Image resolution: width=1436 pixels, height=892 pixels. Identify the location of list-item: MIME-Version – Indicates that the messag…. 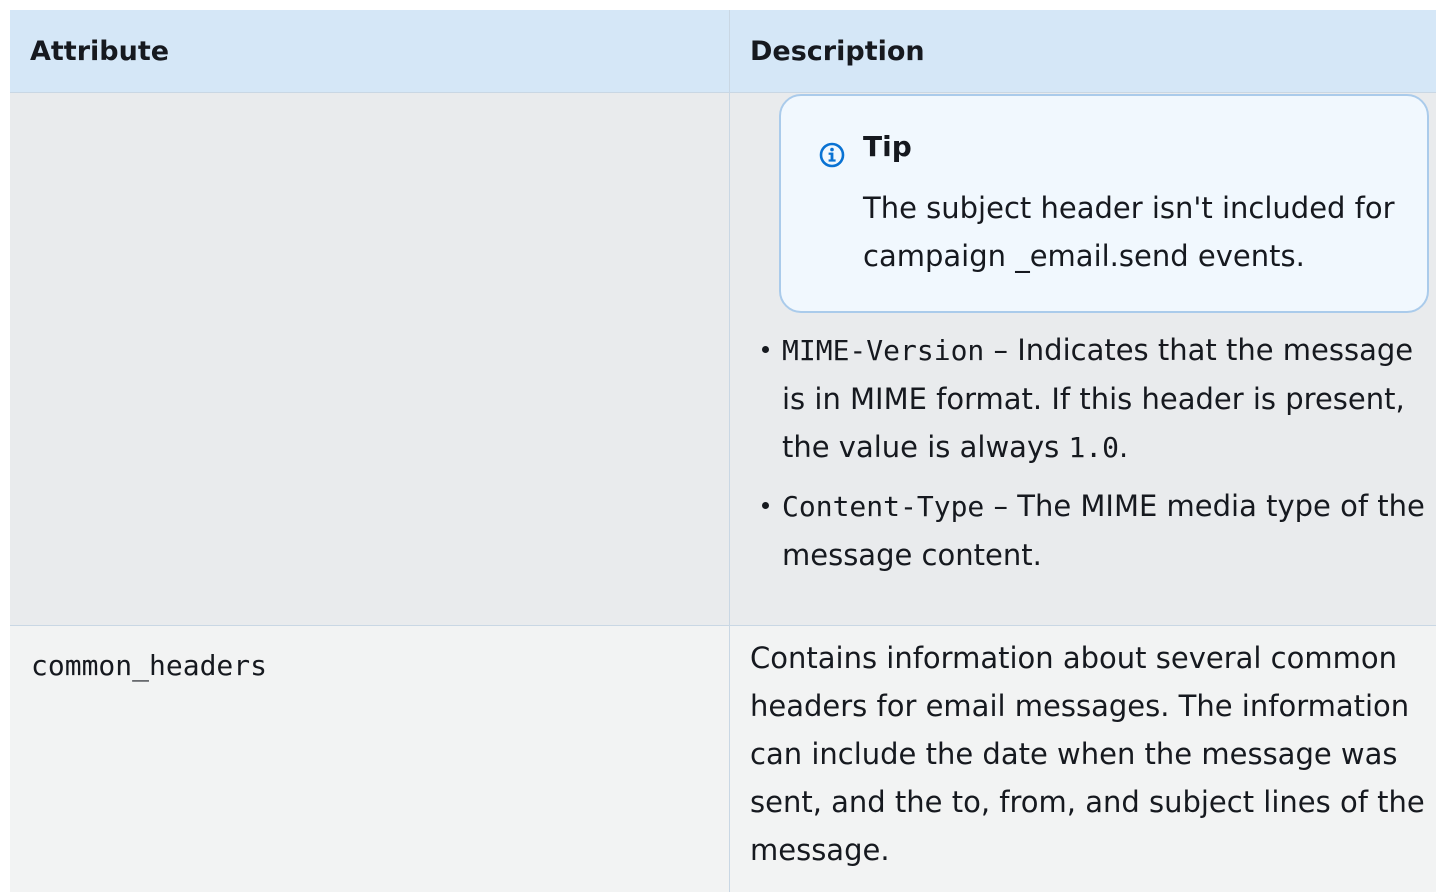
(1096, 399).